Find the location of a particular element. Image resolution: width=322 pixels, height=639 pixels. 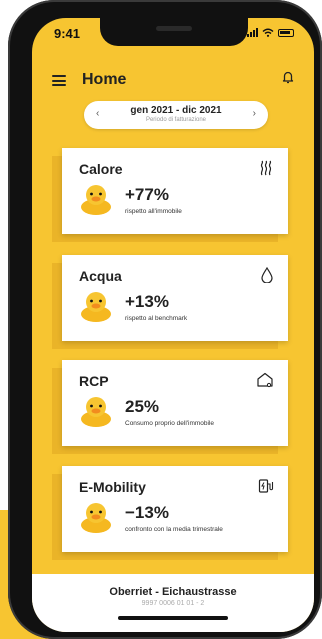

card-calore: Calore +77% rispetto all'immobile is located at coordinates (170, 195).